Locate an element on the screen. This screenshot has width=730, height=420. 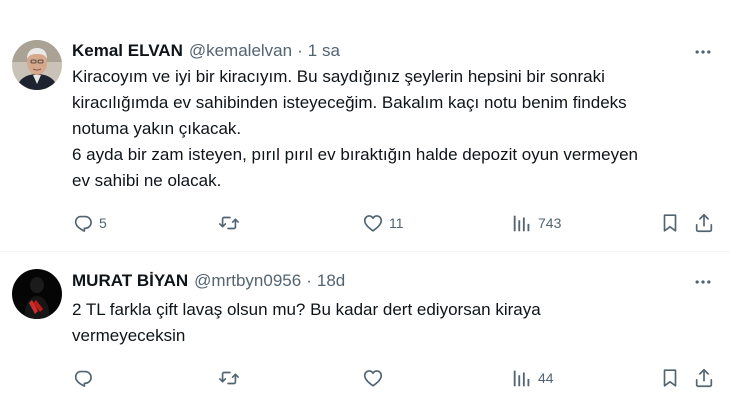
like-button: 11 is located at coordinates (383, 223).